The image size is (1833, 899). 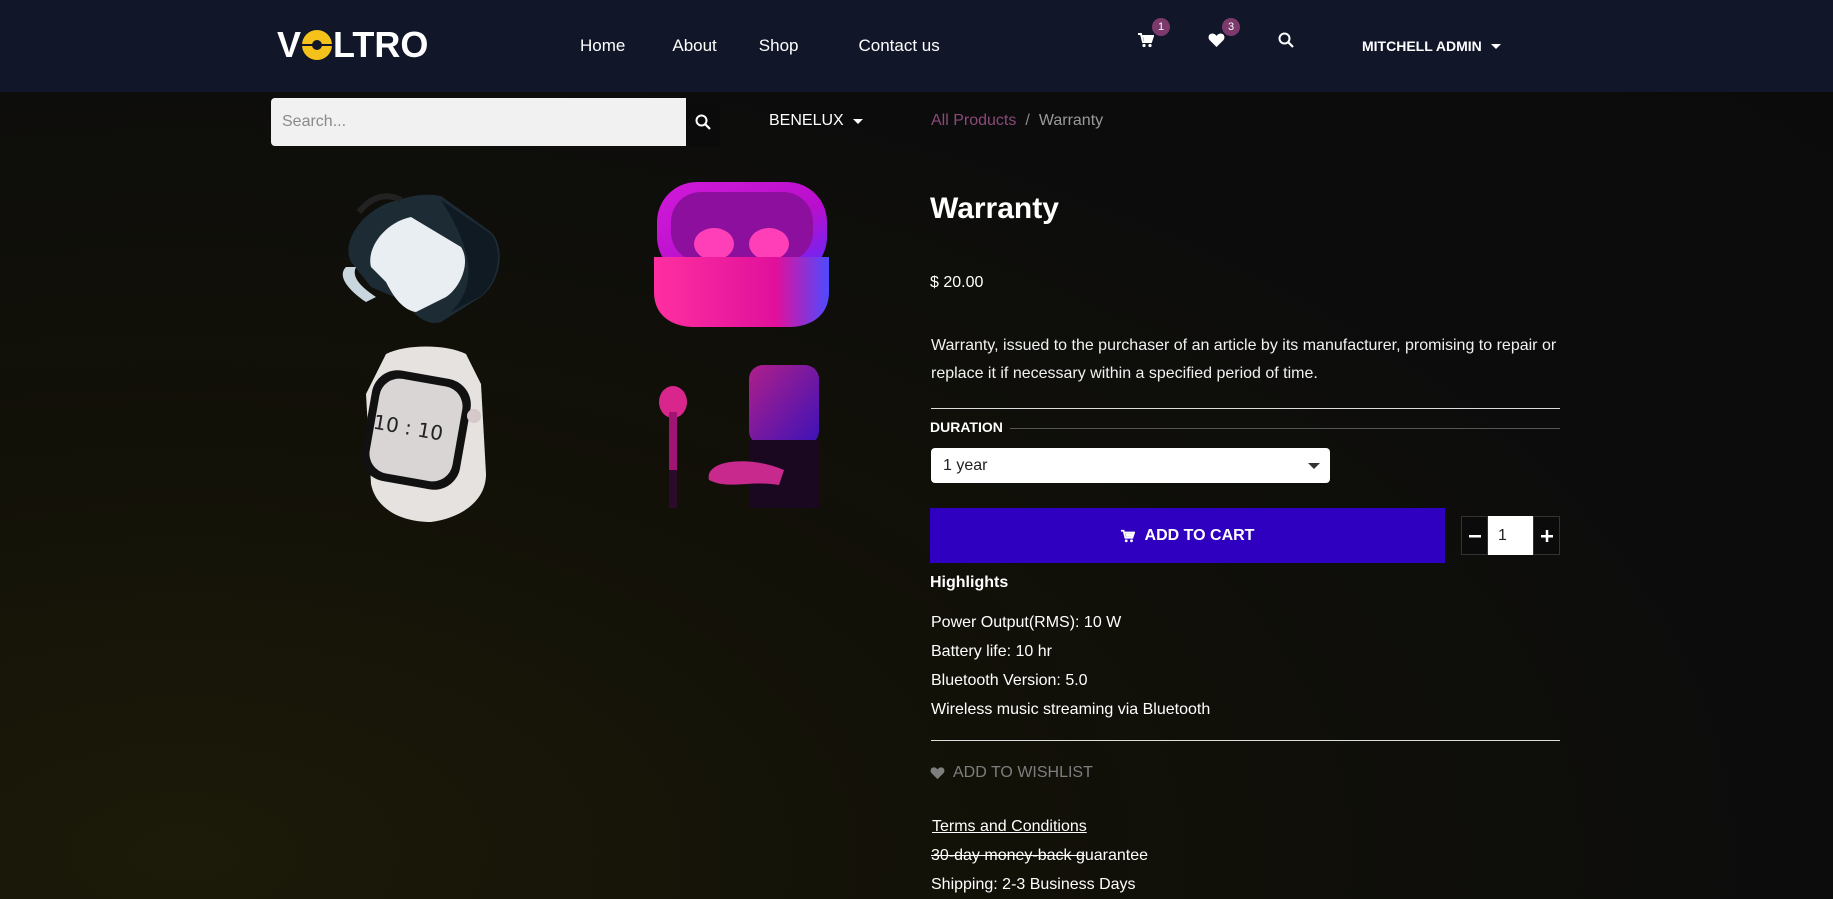 I want to click on product-title: Warranty, so click(x=994, y=208).